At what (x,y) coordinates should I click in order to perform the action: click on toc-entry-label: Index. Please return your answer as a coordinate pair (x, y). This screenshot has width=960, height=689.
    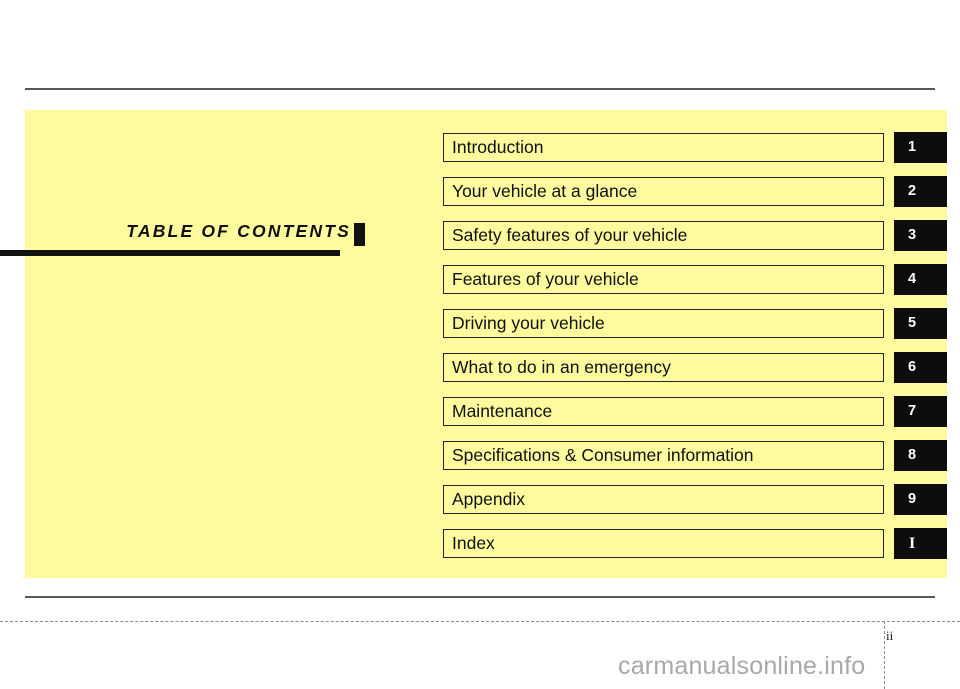
    Looking at the image, I should click on (473, 542).